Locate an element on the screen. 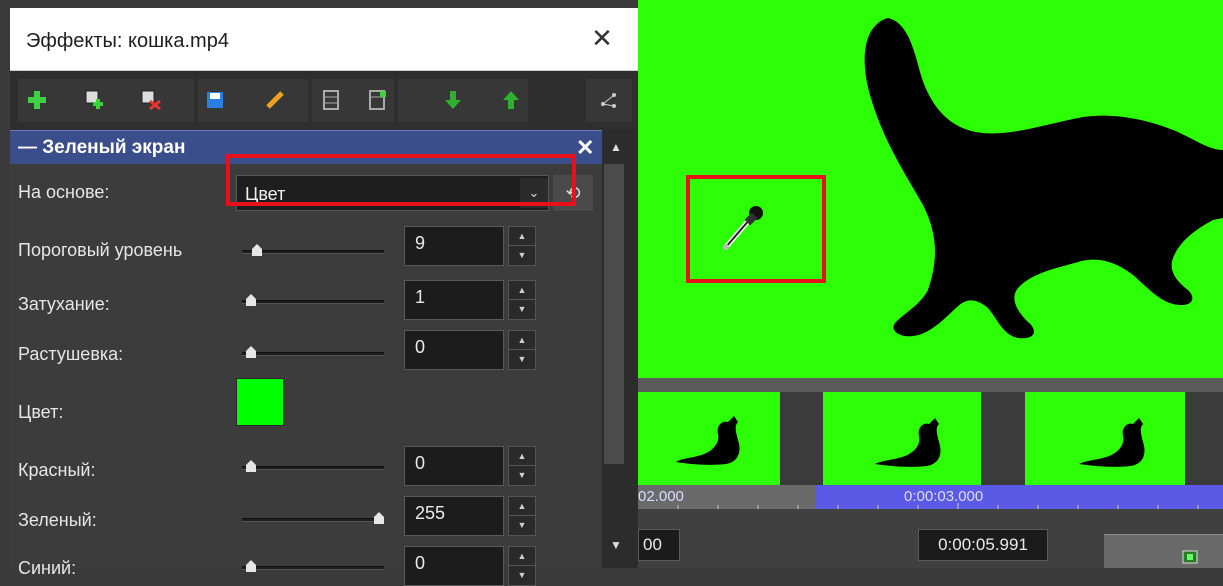 The image size is (1223, 586). threshold-spinbox: 9 ▲ ▼ is located at coordinates (471, 246).